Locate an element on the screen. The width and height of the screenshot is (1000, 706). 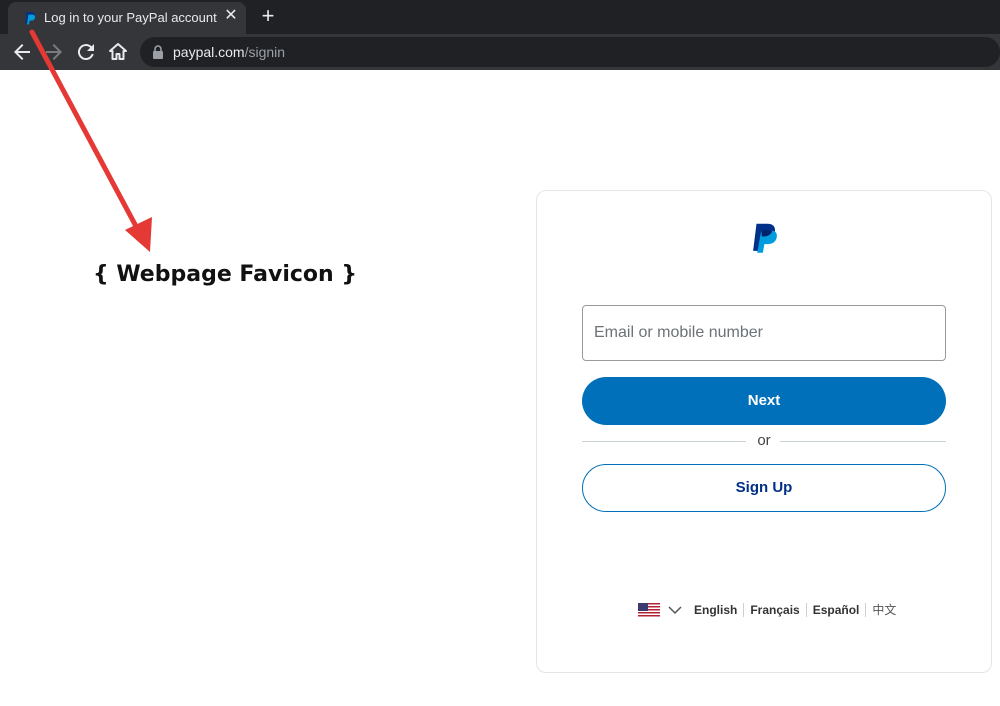
address-bar: paypal.com/signin is located at coordinates (570, 52).